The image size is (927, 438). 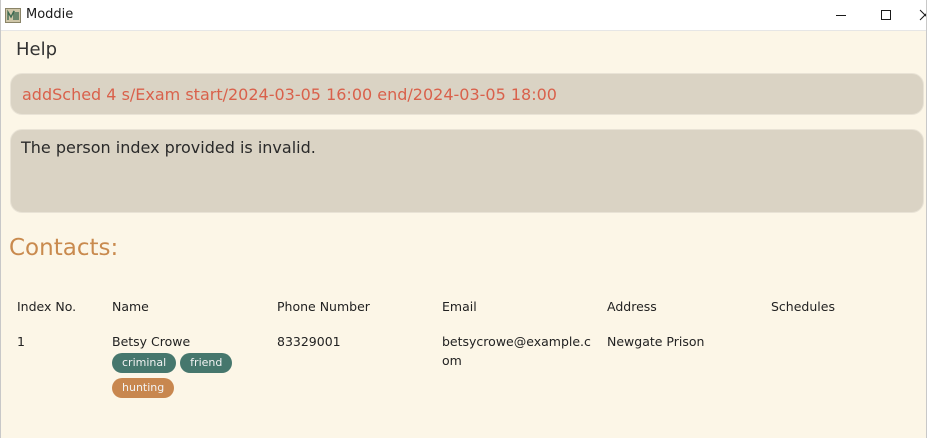 I want to click on tag-list: criminal friendhunting, so click(x=187, y=376).